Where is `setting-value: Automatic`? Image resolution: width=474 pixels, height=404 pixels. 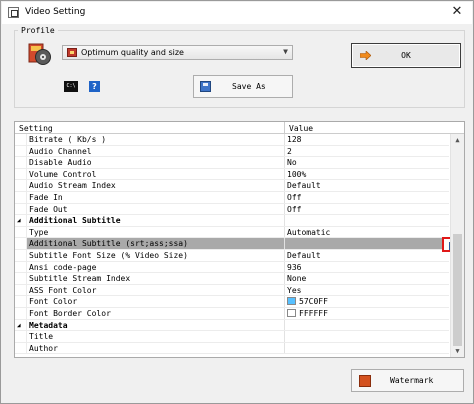
setting-value: Automatic is located at coordinates (308, 232).